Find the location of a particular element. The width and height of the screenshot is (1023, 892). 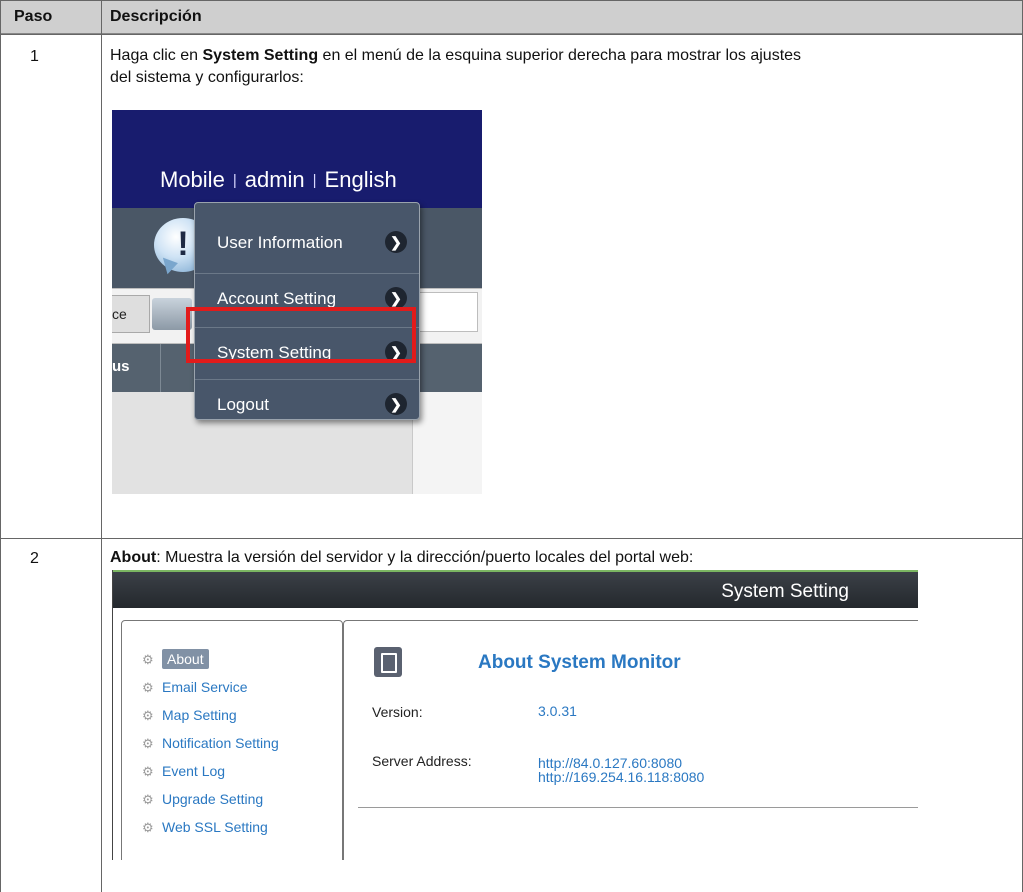

header-description: Descripción is located at coordinates (156, 16).